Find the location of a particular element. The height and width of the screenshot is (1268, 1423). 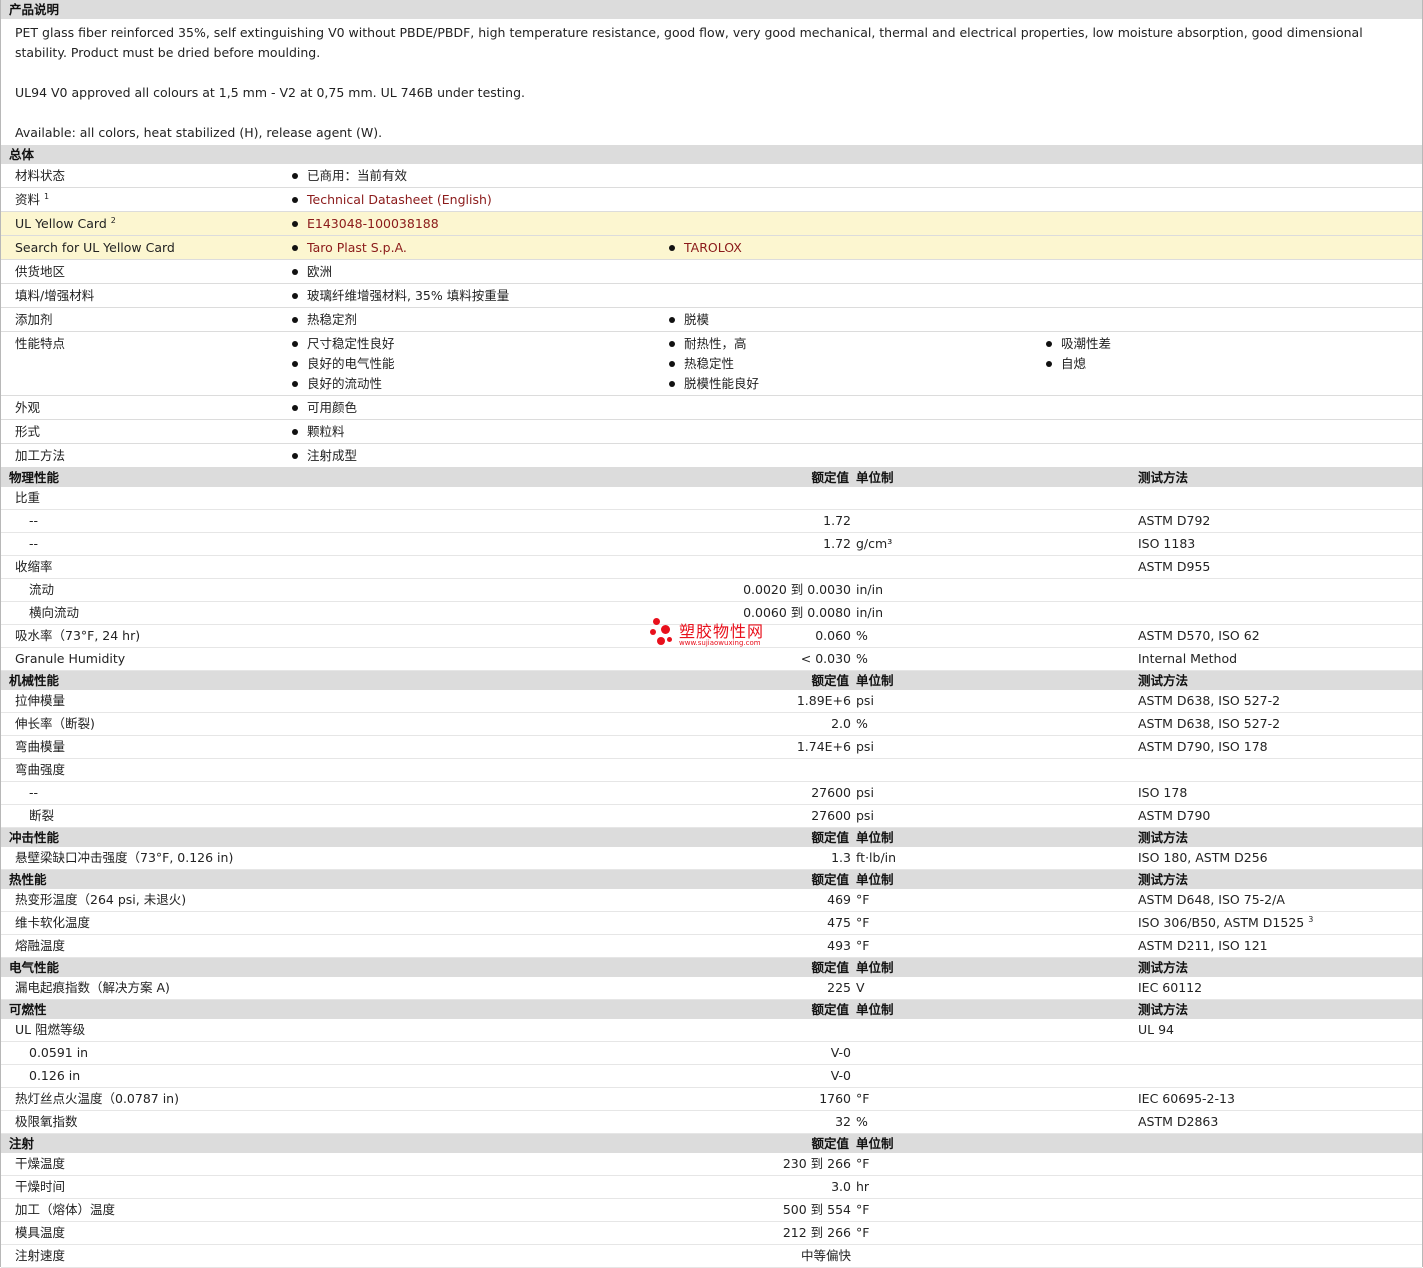

general-link: TAROLOX is located at coordinates (857, 248).